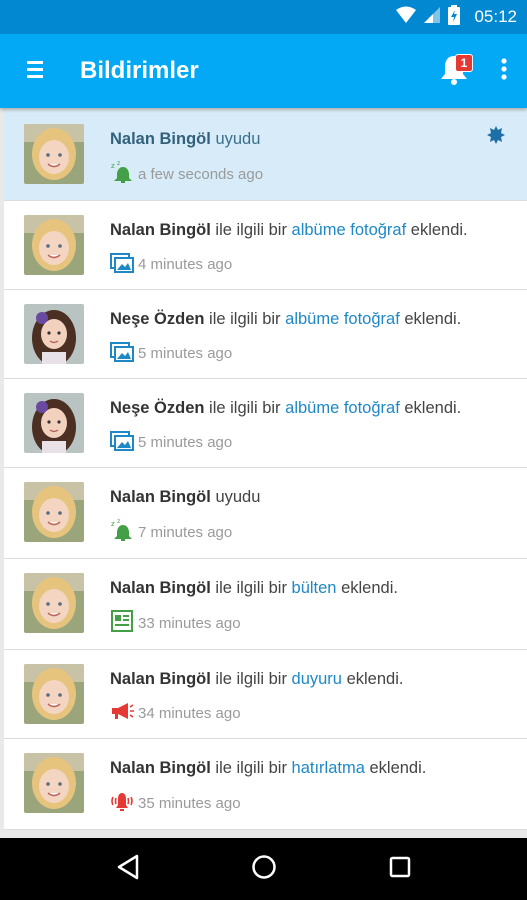 The image size is (527, 900). I want to click on notification-meta: 4 minutes ago, so click(312, 264).